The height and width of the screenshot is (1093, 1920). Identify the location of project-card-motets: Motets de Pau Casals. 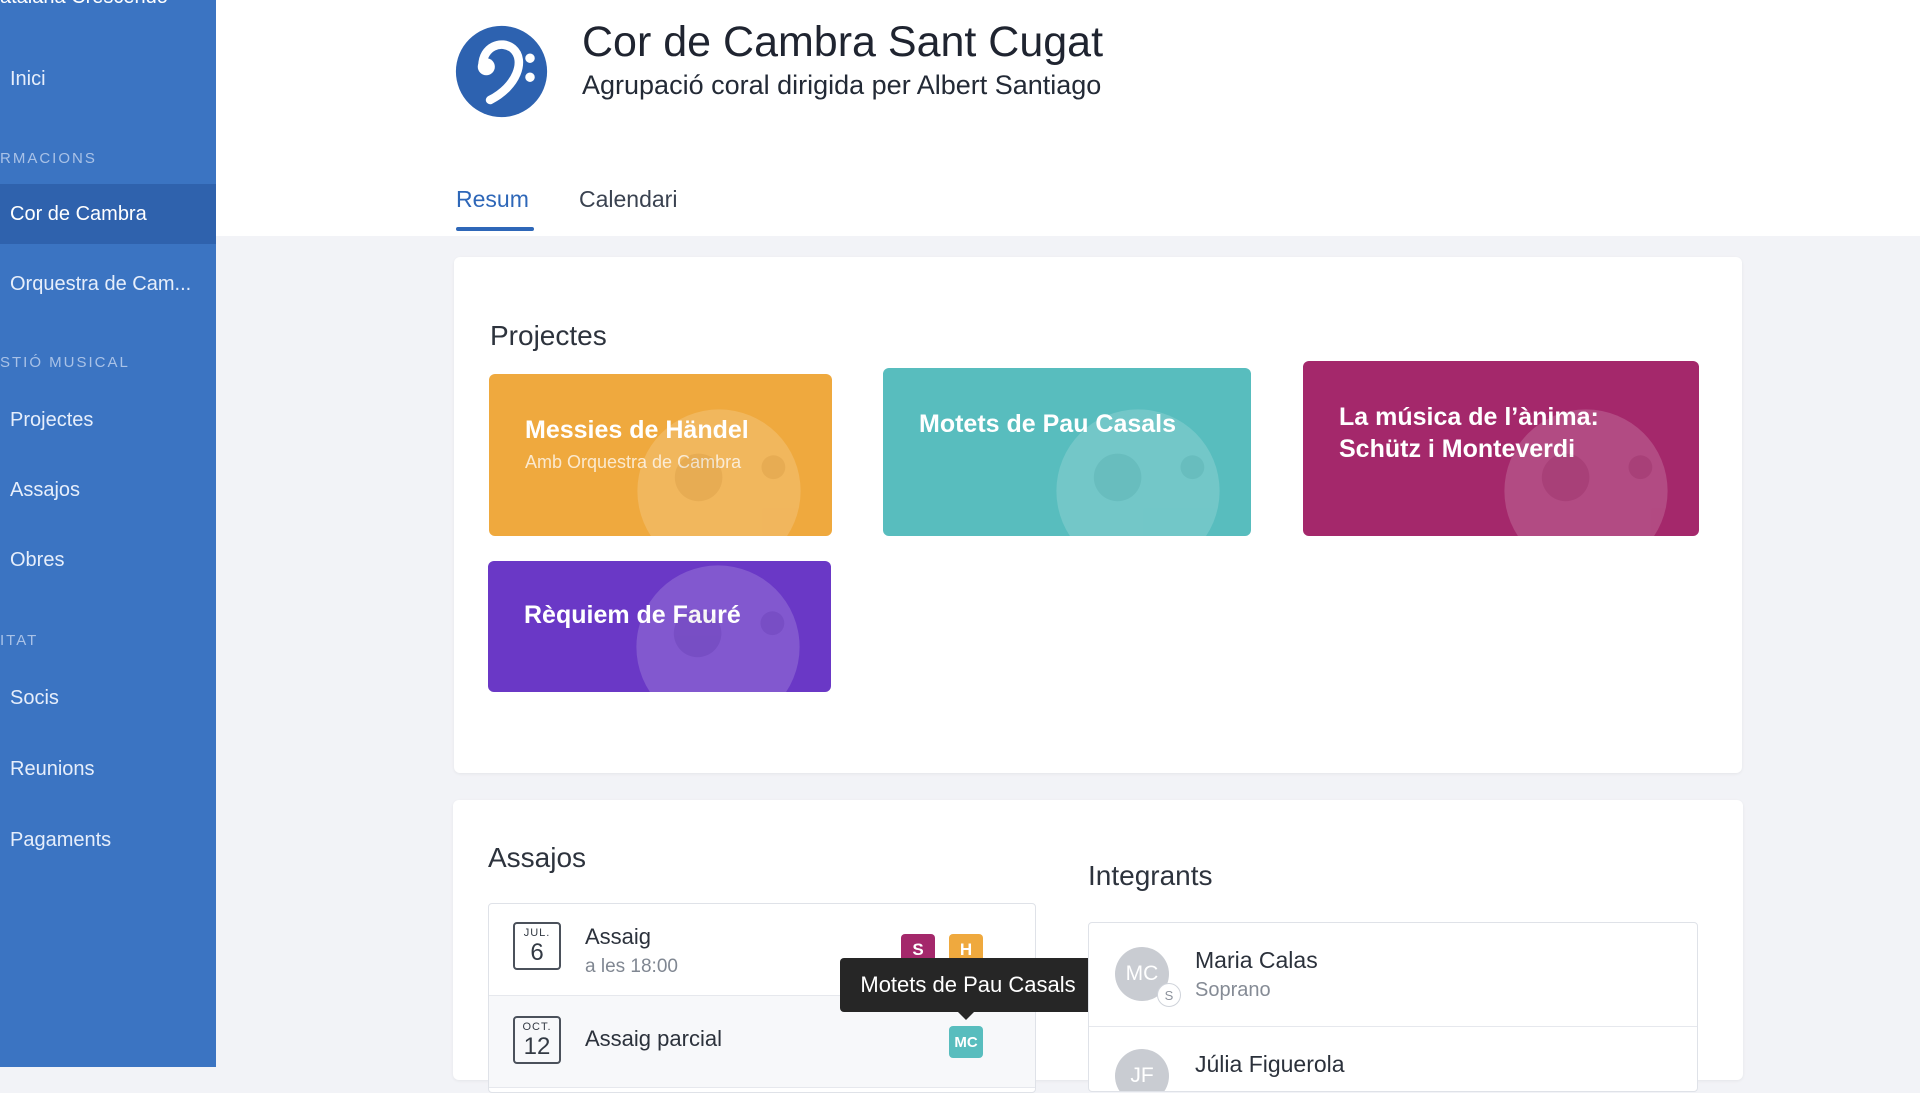
(1067, 452).